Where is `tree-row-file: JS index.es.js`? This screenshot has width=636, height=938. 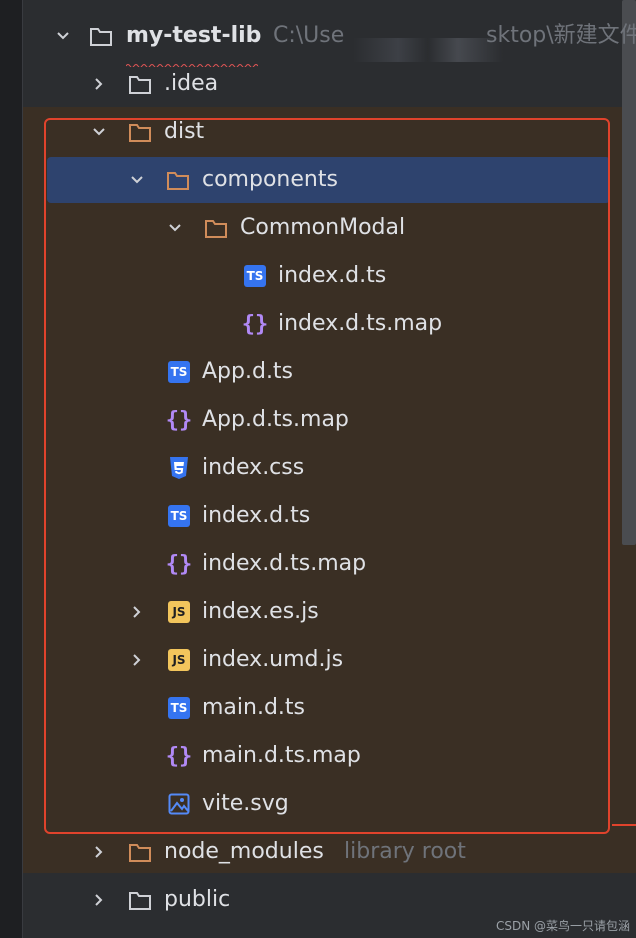 tree-row-file: JS index.es.js is located at coordinates (329, 612).